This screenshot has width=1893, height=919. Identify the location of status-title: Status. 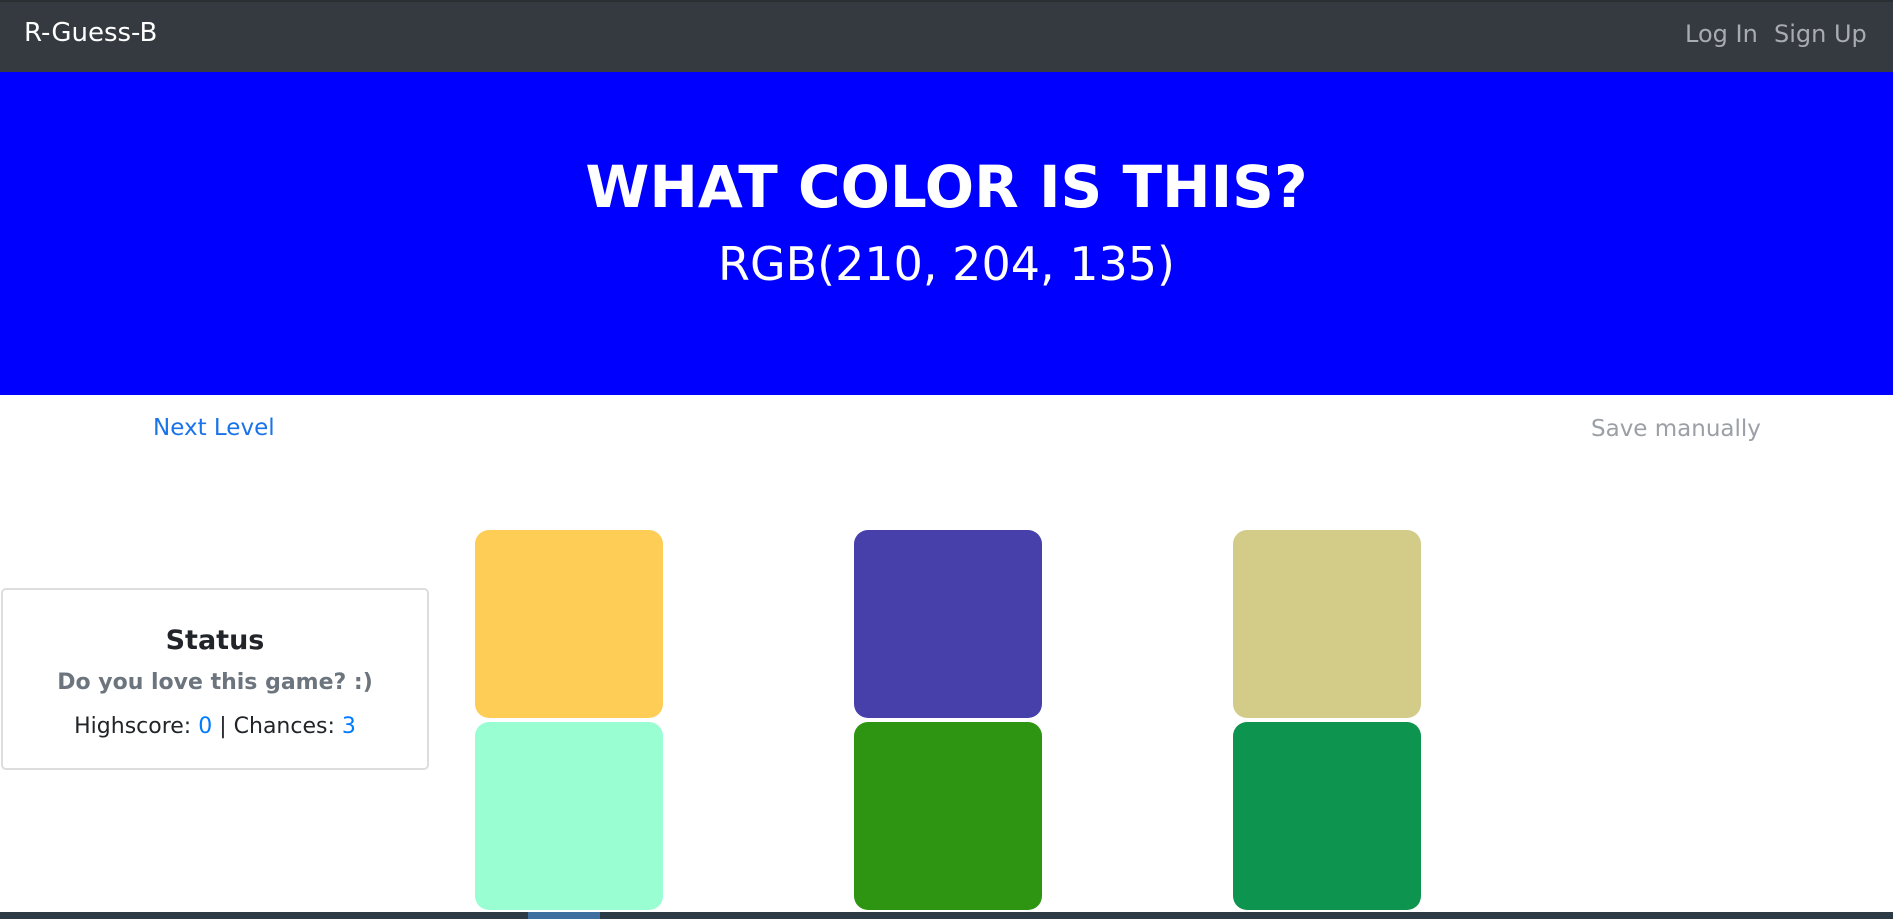
(215, 640).